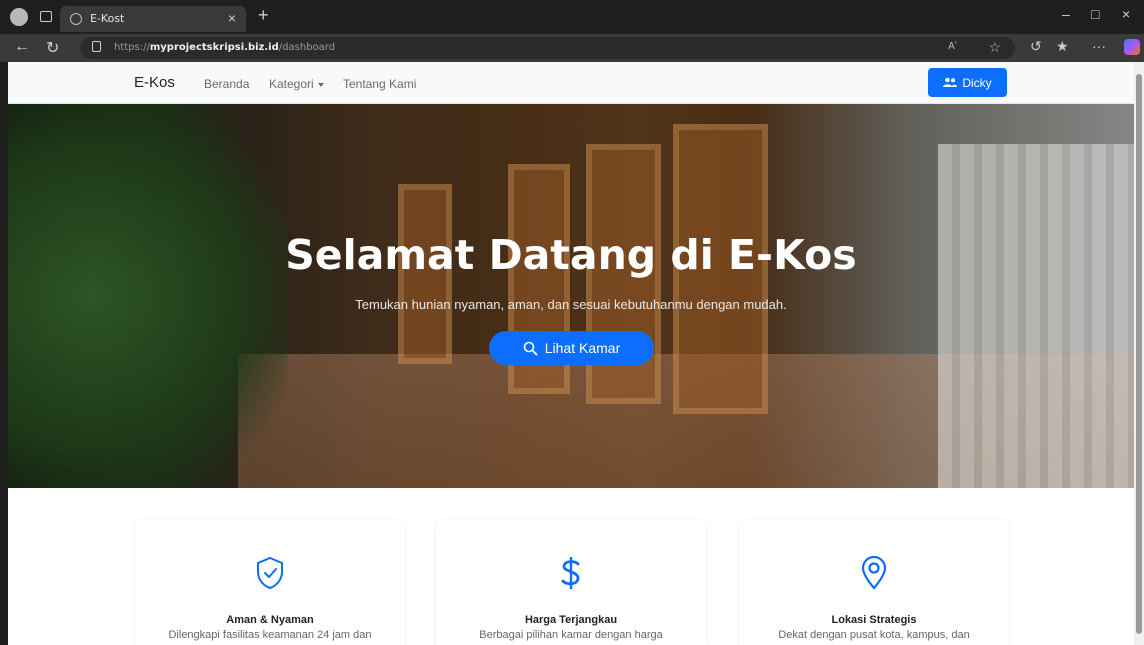  I want to click on more-menu-icon: ···, so click(1099, 46).